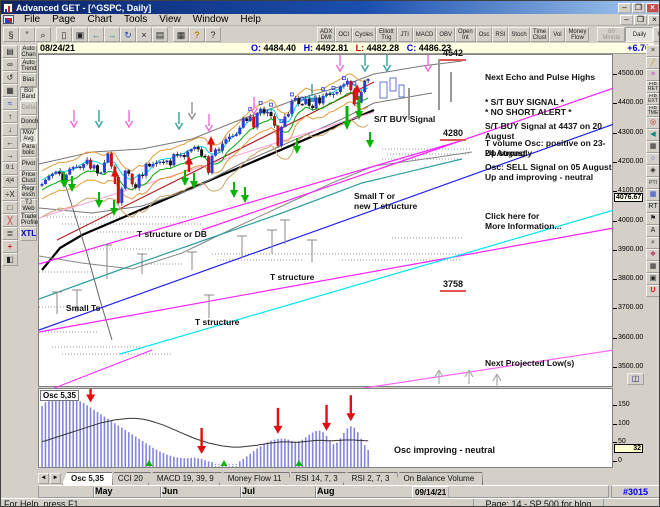  Describe the element at coordinates (626, 19) in the screenshot. I see `child-minimize-button: –` at that location.